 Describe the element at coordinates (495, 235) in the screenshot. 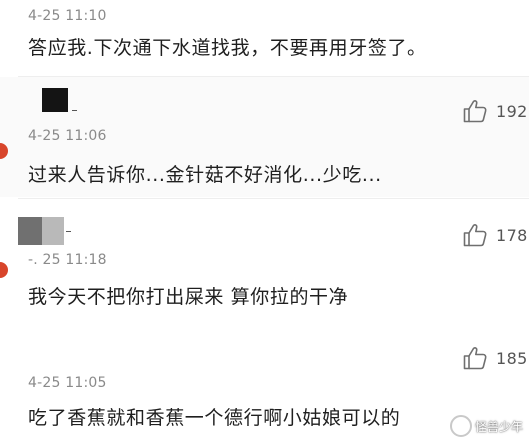

I see `like-button: 178` at that location.